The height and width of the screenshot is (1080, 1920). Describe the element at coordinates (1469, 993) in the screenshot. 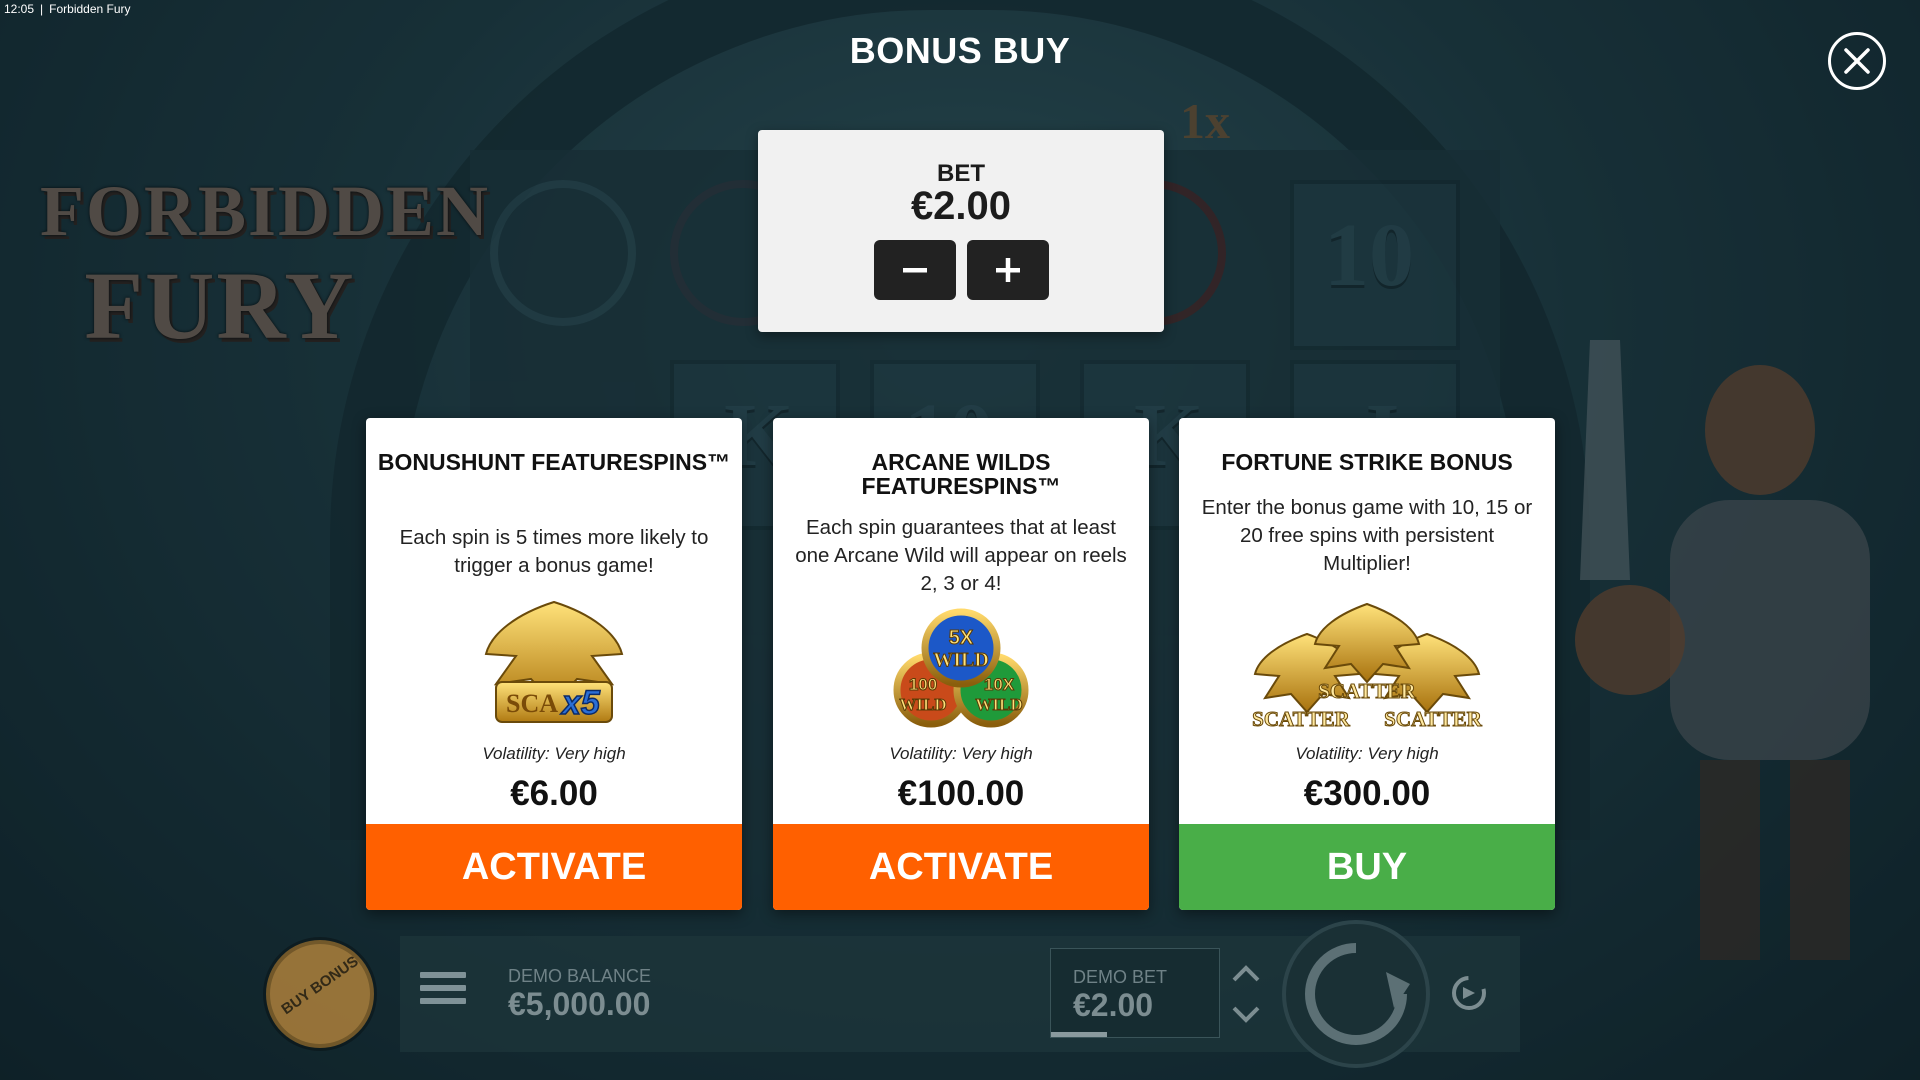

I see `autoplay-icon` at that location.